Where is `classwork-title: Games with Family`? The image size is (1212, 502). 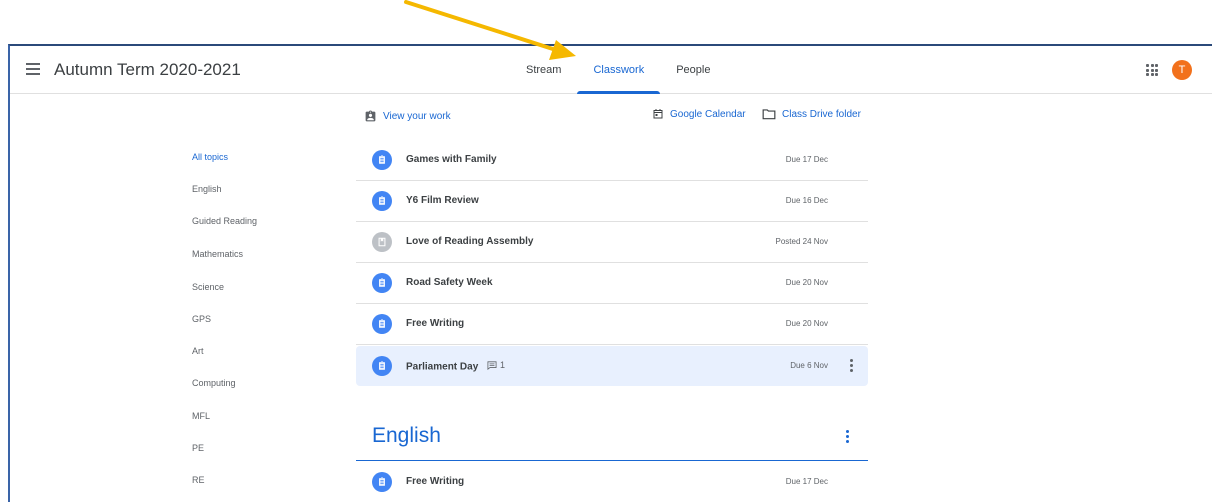
classwork-title: Games with Family is located at coordinates (451, 159).